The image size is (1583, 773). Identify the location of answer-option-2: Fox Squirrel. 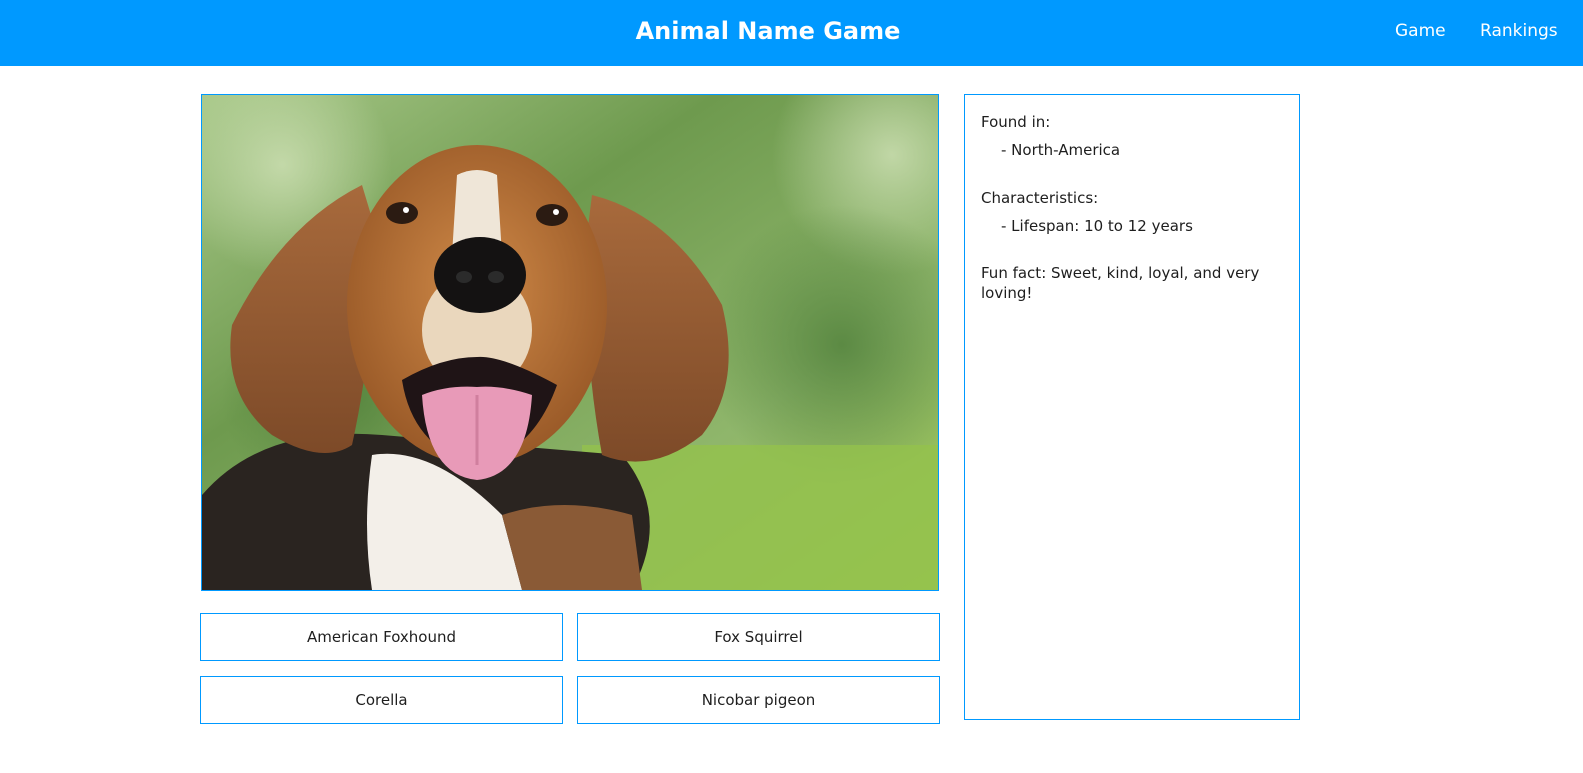
(758, 637).